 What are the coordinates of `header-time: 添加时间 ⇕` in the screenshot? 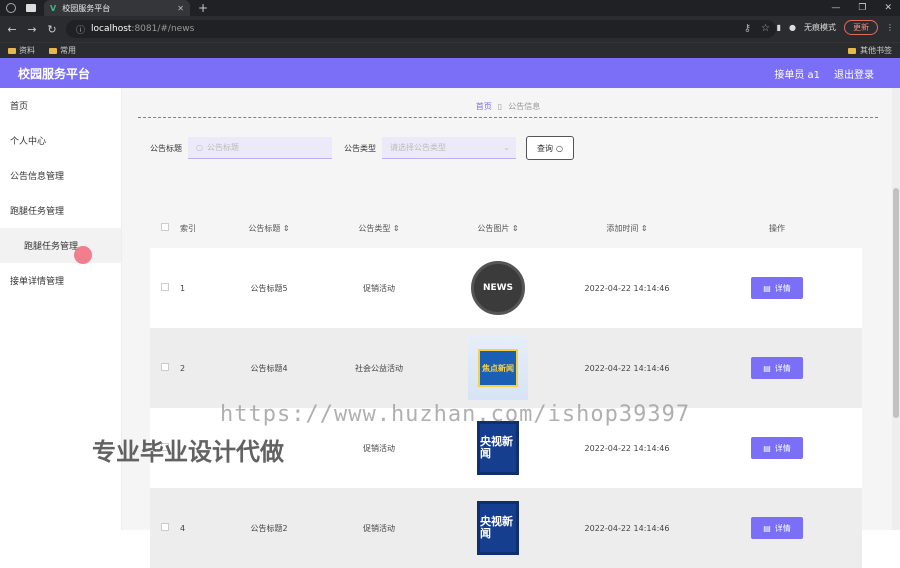 It's located at (627, 228).